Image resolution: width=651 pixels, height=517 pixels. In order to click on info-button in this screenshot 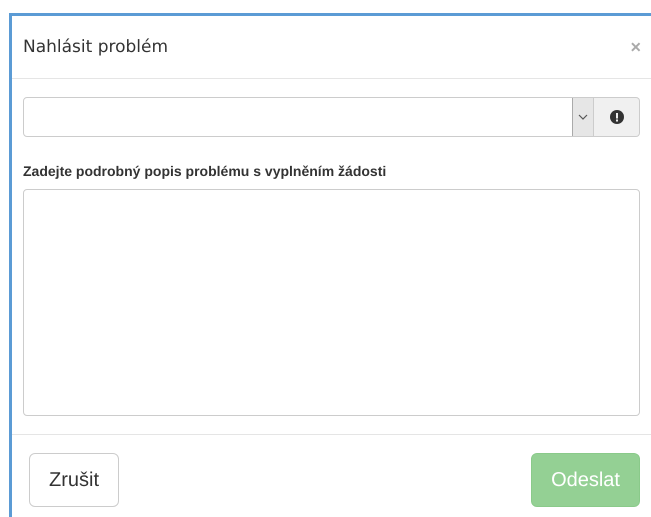, I will do `click(617, 117)`.